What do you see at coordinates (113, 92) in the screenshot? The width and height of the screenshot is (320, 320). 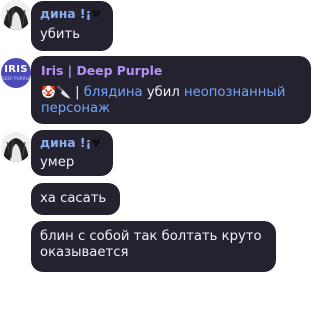 I see `mention-link: блядина` at bounding box center [113, 92].